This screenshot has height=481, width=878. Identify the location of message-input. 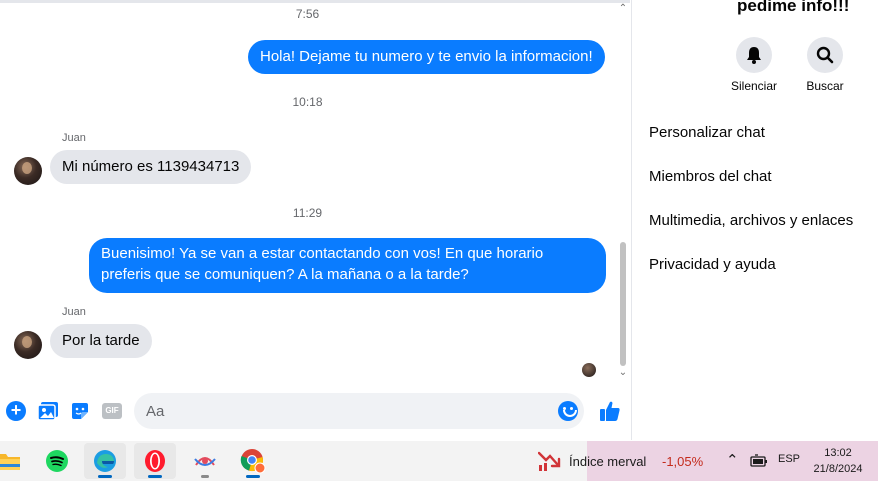
(359, 411).